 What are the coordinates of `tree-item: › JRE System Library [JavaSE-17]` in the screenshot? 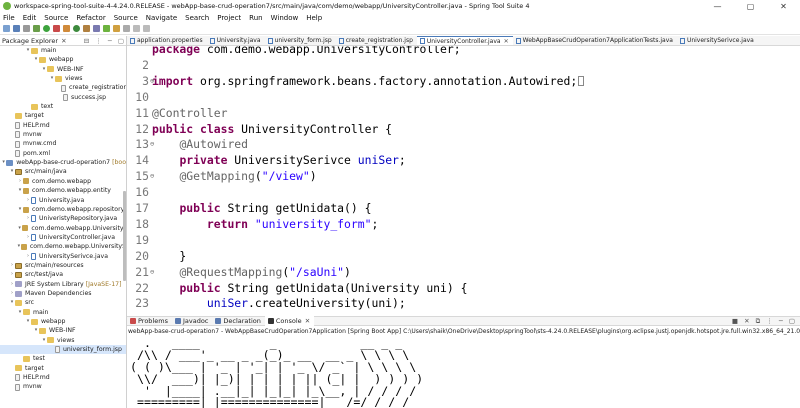 It's located at (63, 284).